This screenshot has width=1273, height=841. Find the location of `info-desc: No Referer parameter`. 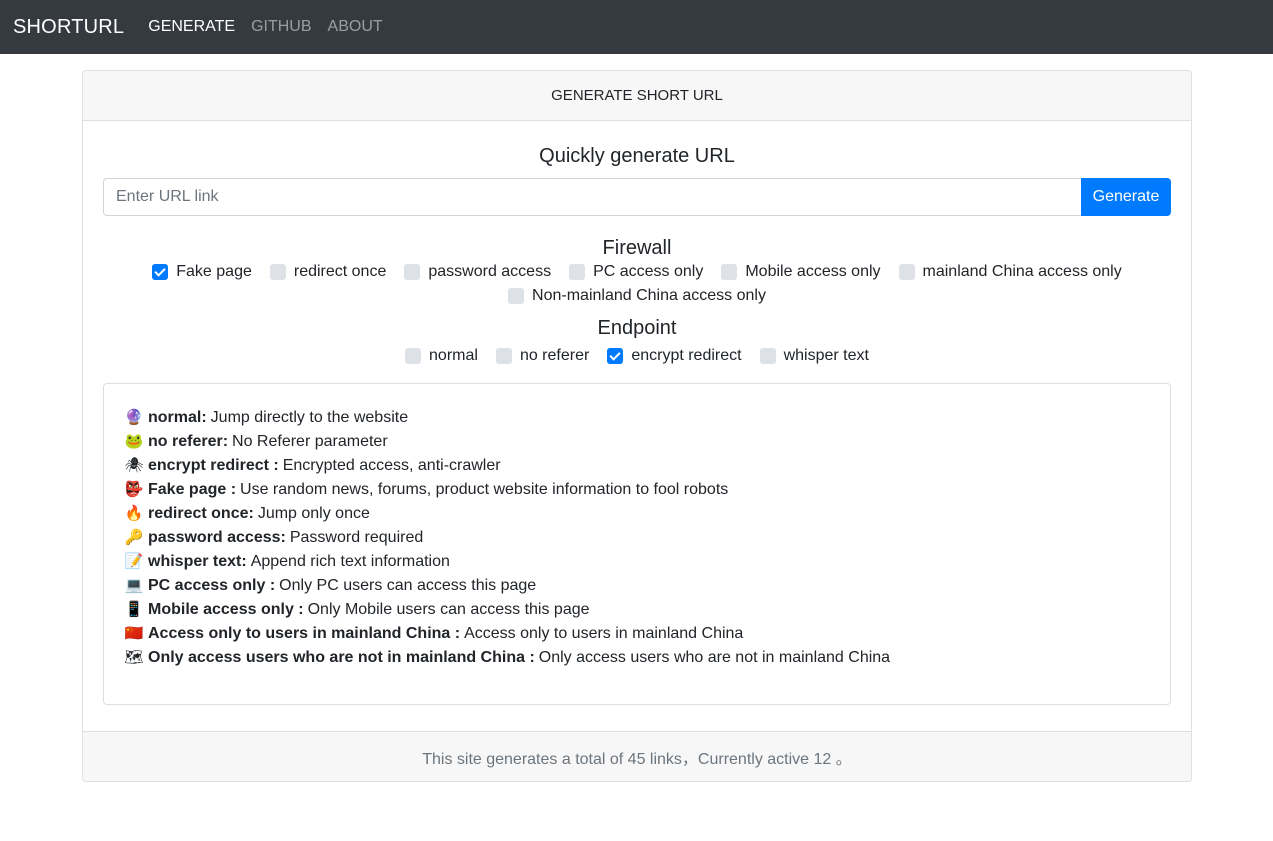

info-desc: No Referer parameter is located at coordinates (310, 441).